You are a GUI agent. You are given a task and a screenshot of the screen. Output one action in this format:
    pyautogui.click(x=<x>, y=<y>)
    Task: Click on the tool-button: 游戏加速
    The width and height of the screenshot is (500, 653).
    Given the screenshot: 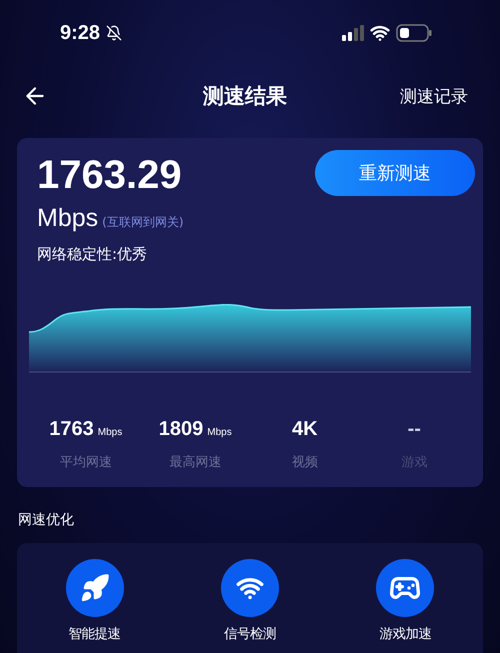 What is the action you would take?
    pyautogui.click(x=405, y=601)
    